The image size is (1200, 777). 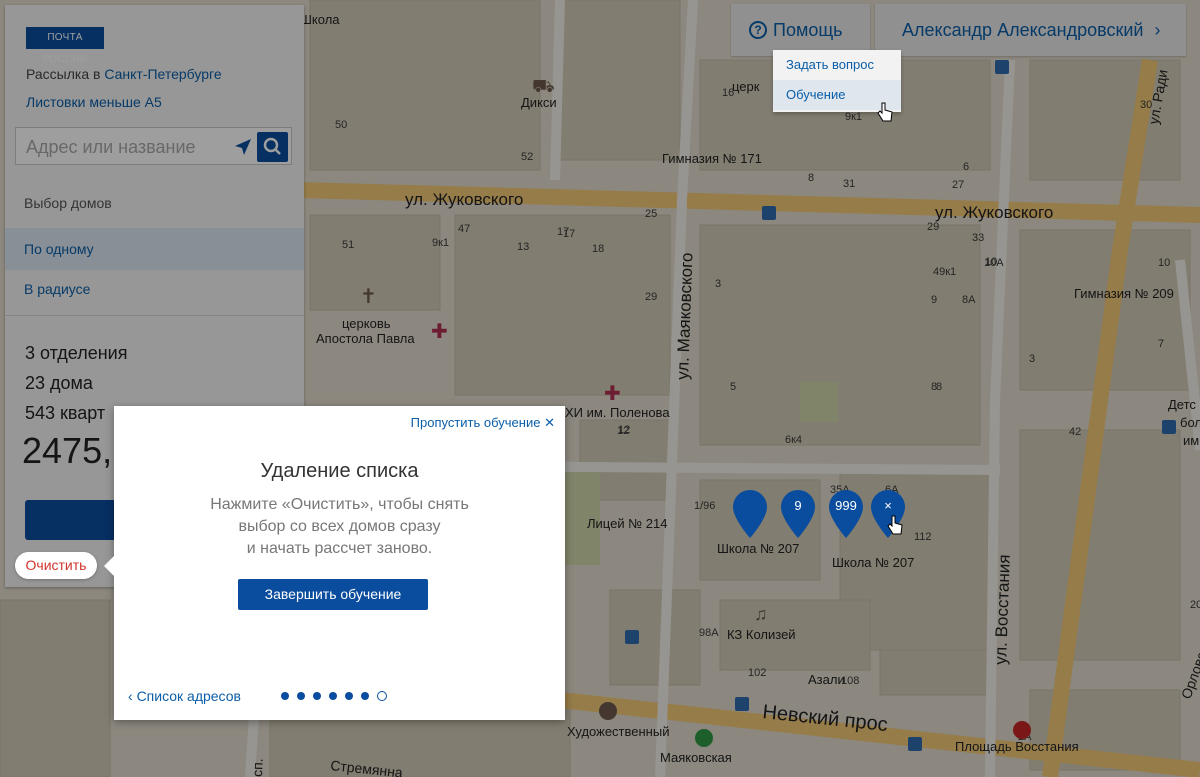 I want to click on poi-label: им, so click(x=1191, y=440).